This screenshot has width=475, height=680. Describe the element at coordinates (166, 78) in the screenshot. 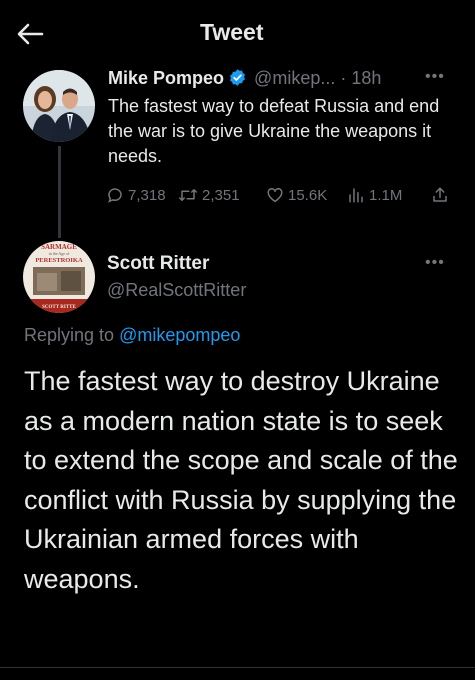

I see `parent-author-name: Mike Pompeo` at that location.